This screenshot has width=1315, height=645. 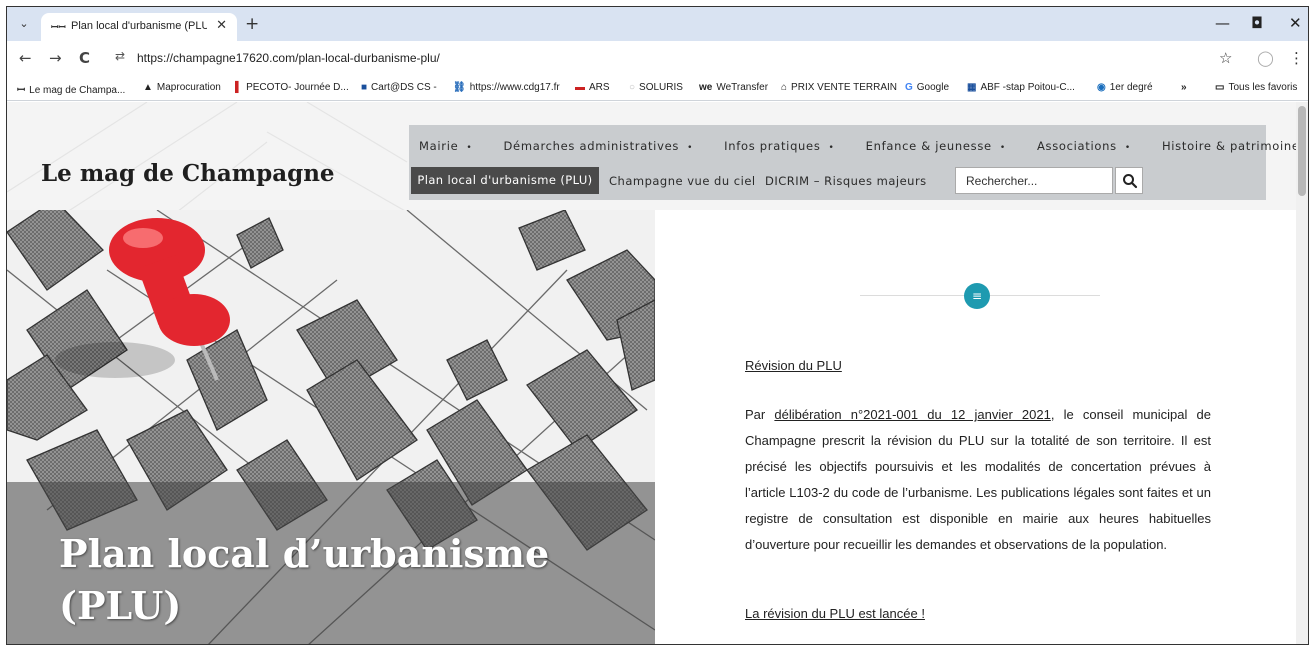 I want to click on bookmark-item: ◉ 1er degré, so click(x=1125, y=87).